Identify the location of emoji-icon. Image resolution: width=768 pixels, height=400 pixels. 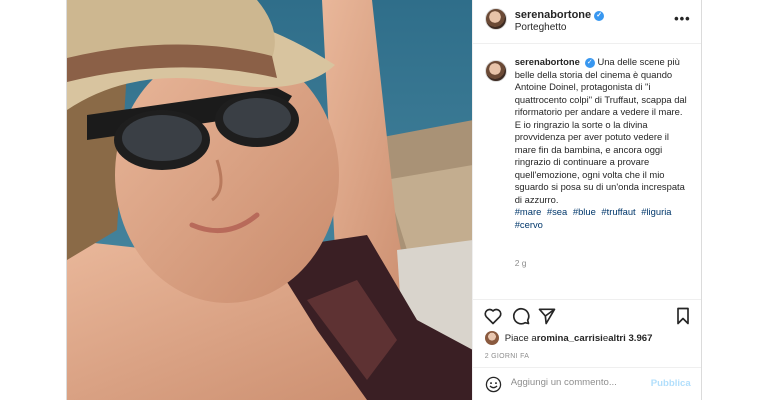
(493, 384).